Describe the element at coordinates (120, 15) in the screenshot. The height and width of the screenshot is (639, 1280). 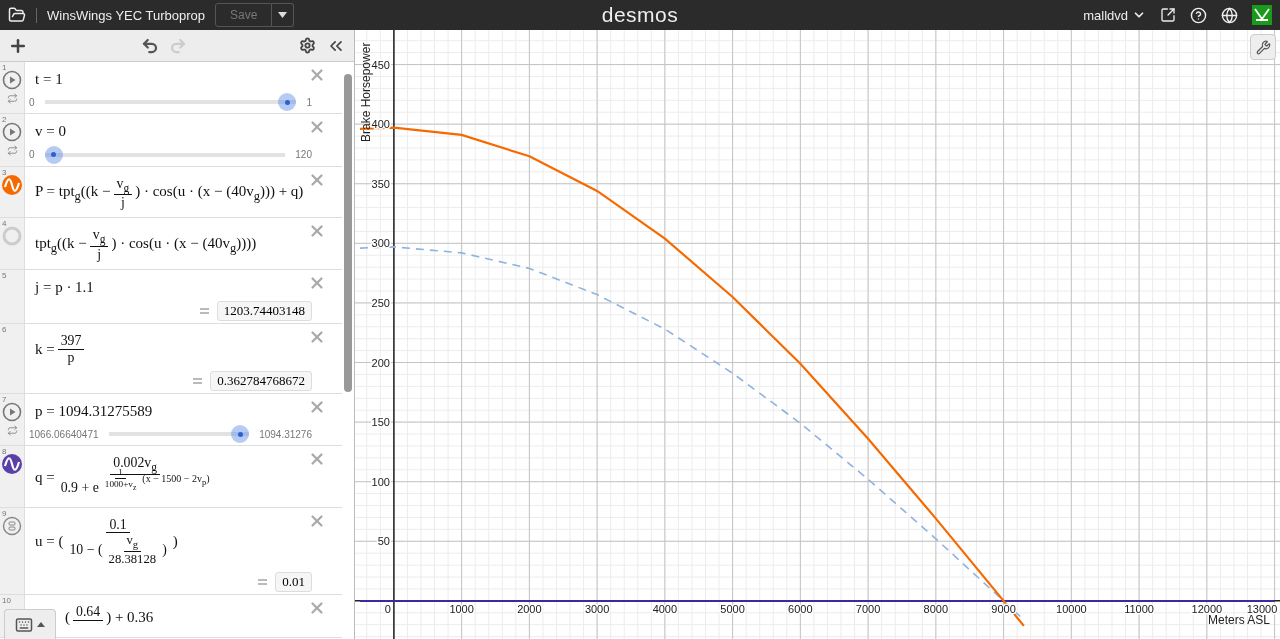
I see `graph-title: WinsWings YEC Turboprop` at that location.